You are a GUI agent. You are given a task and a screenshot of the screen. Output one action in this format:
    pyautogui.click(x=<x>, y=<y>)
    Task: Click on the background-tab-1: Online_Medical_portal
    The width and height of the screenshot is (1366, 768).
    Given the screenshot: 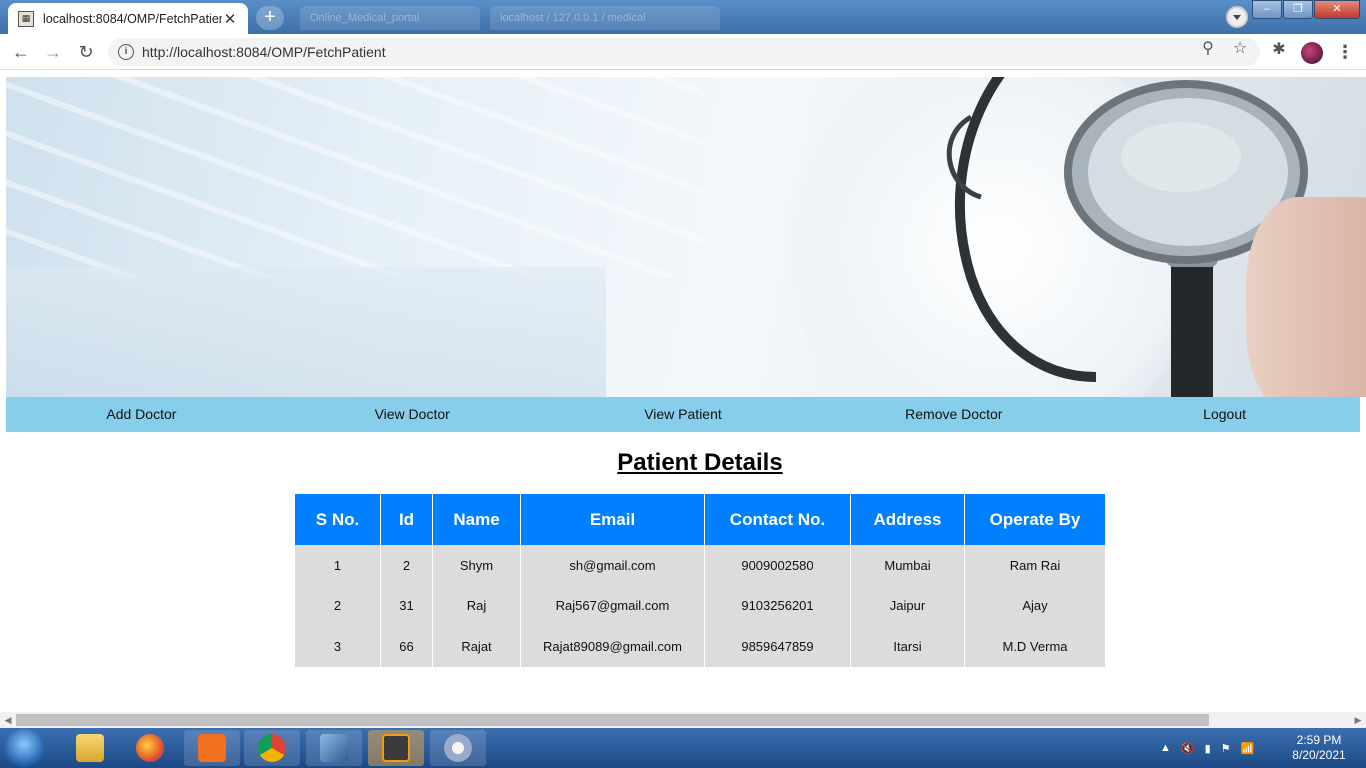 What is the action you would take?
    pyautogui.click(x=390, y=18)
    